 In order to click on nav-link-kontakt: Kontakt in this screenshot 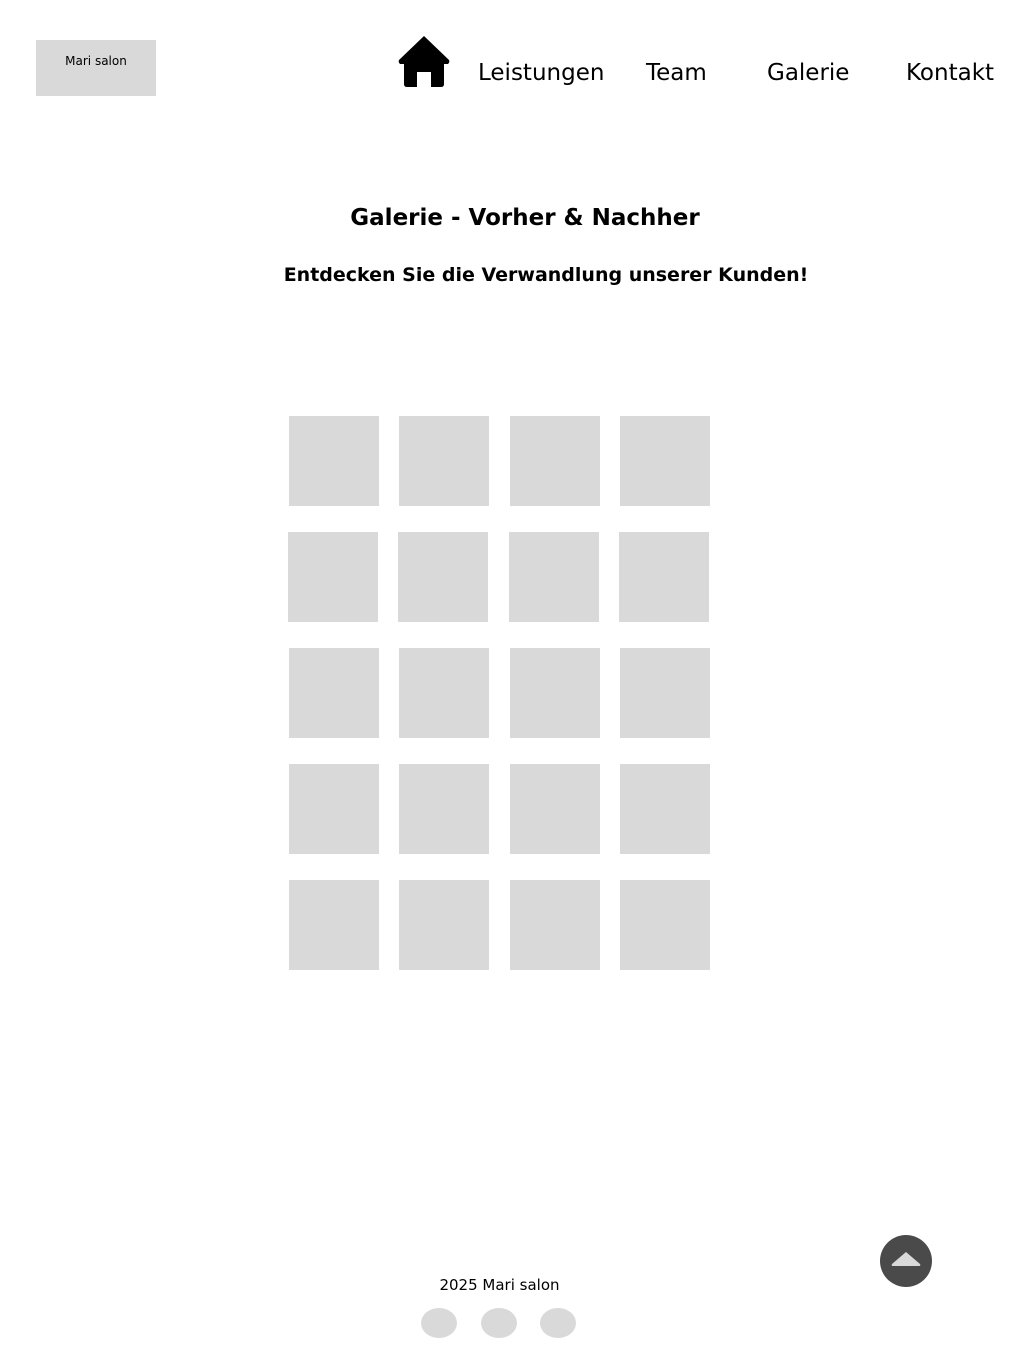, I will do `click(950, 73)`.